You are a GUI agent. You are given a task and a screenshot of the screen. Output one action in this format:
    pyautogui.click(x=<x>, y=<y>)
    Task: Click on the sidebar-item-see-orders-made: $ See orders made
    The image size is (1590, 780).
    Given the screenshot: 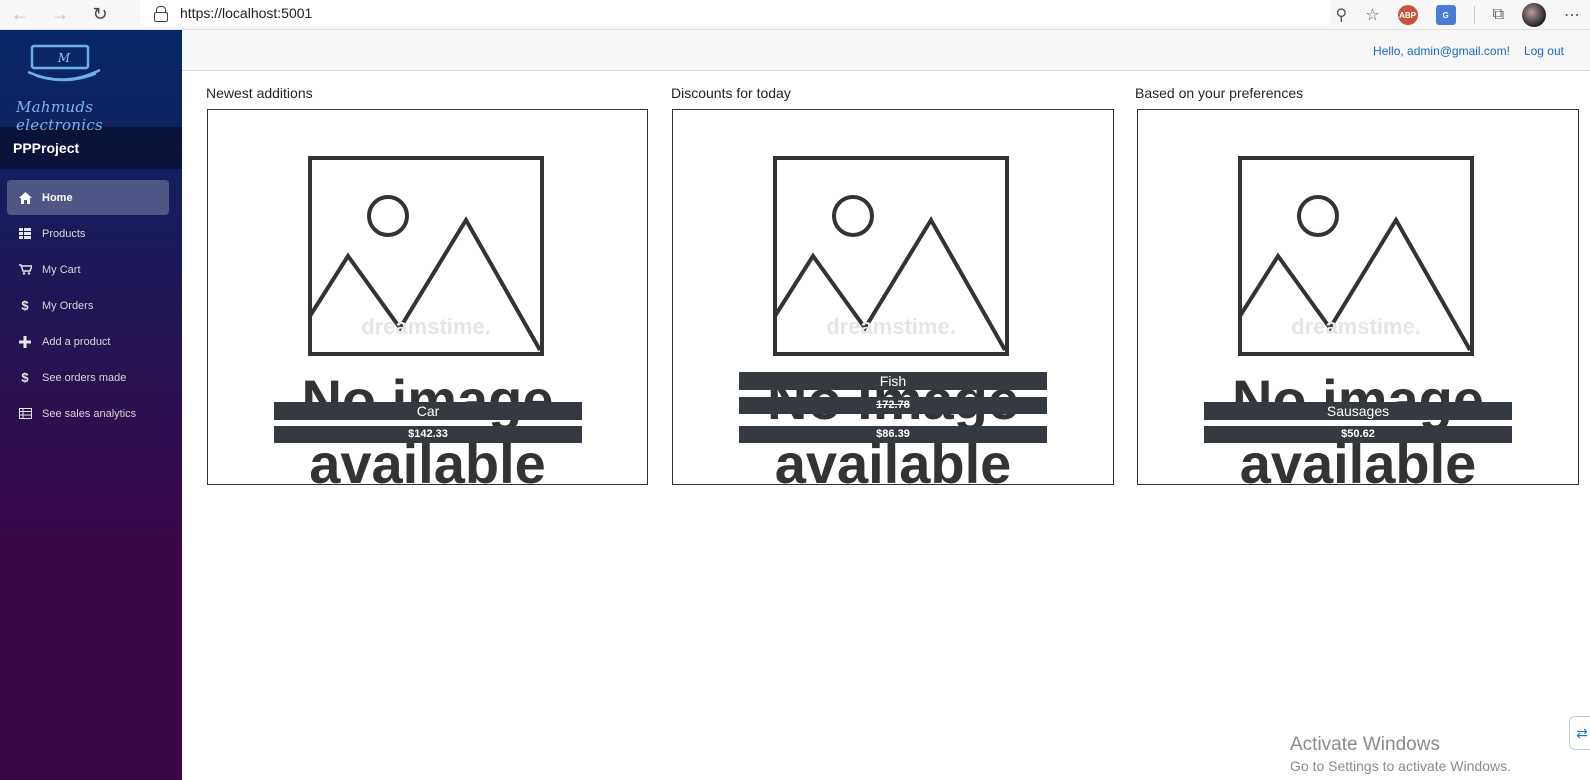 What is the action you would take?
    pyautogui.click(x=88, y=377)
    